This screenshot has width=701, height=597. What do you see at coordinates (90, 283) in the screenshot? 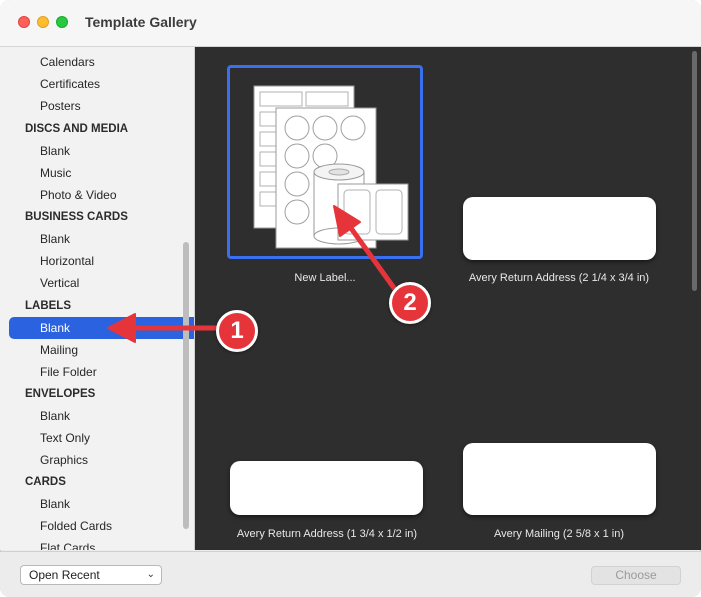
I see `sidebar-item-vertical: Vertical` at bounding box center [90, 283].